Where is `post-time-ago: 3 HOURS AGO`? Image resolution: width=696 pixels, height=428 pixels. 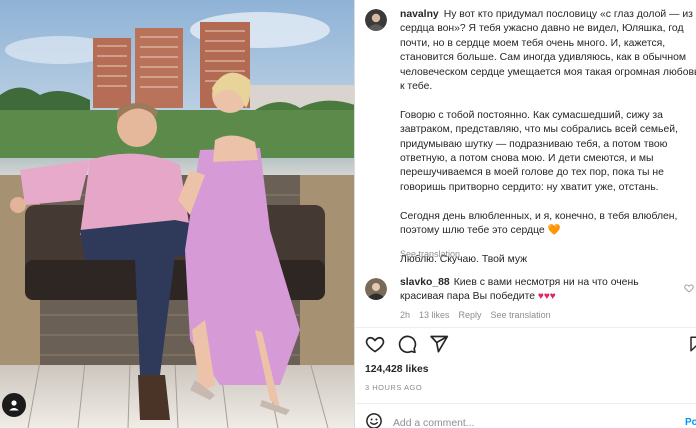 post-time-ago: 3 HOURS AGO is located at coordinates (394, 387).